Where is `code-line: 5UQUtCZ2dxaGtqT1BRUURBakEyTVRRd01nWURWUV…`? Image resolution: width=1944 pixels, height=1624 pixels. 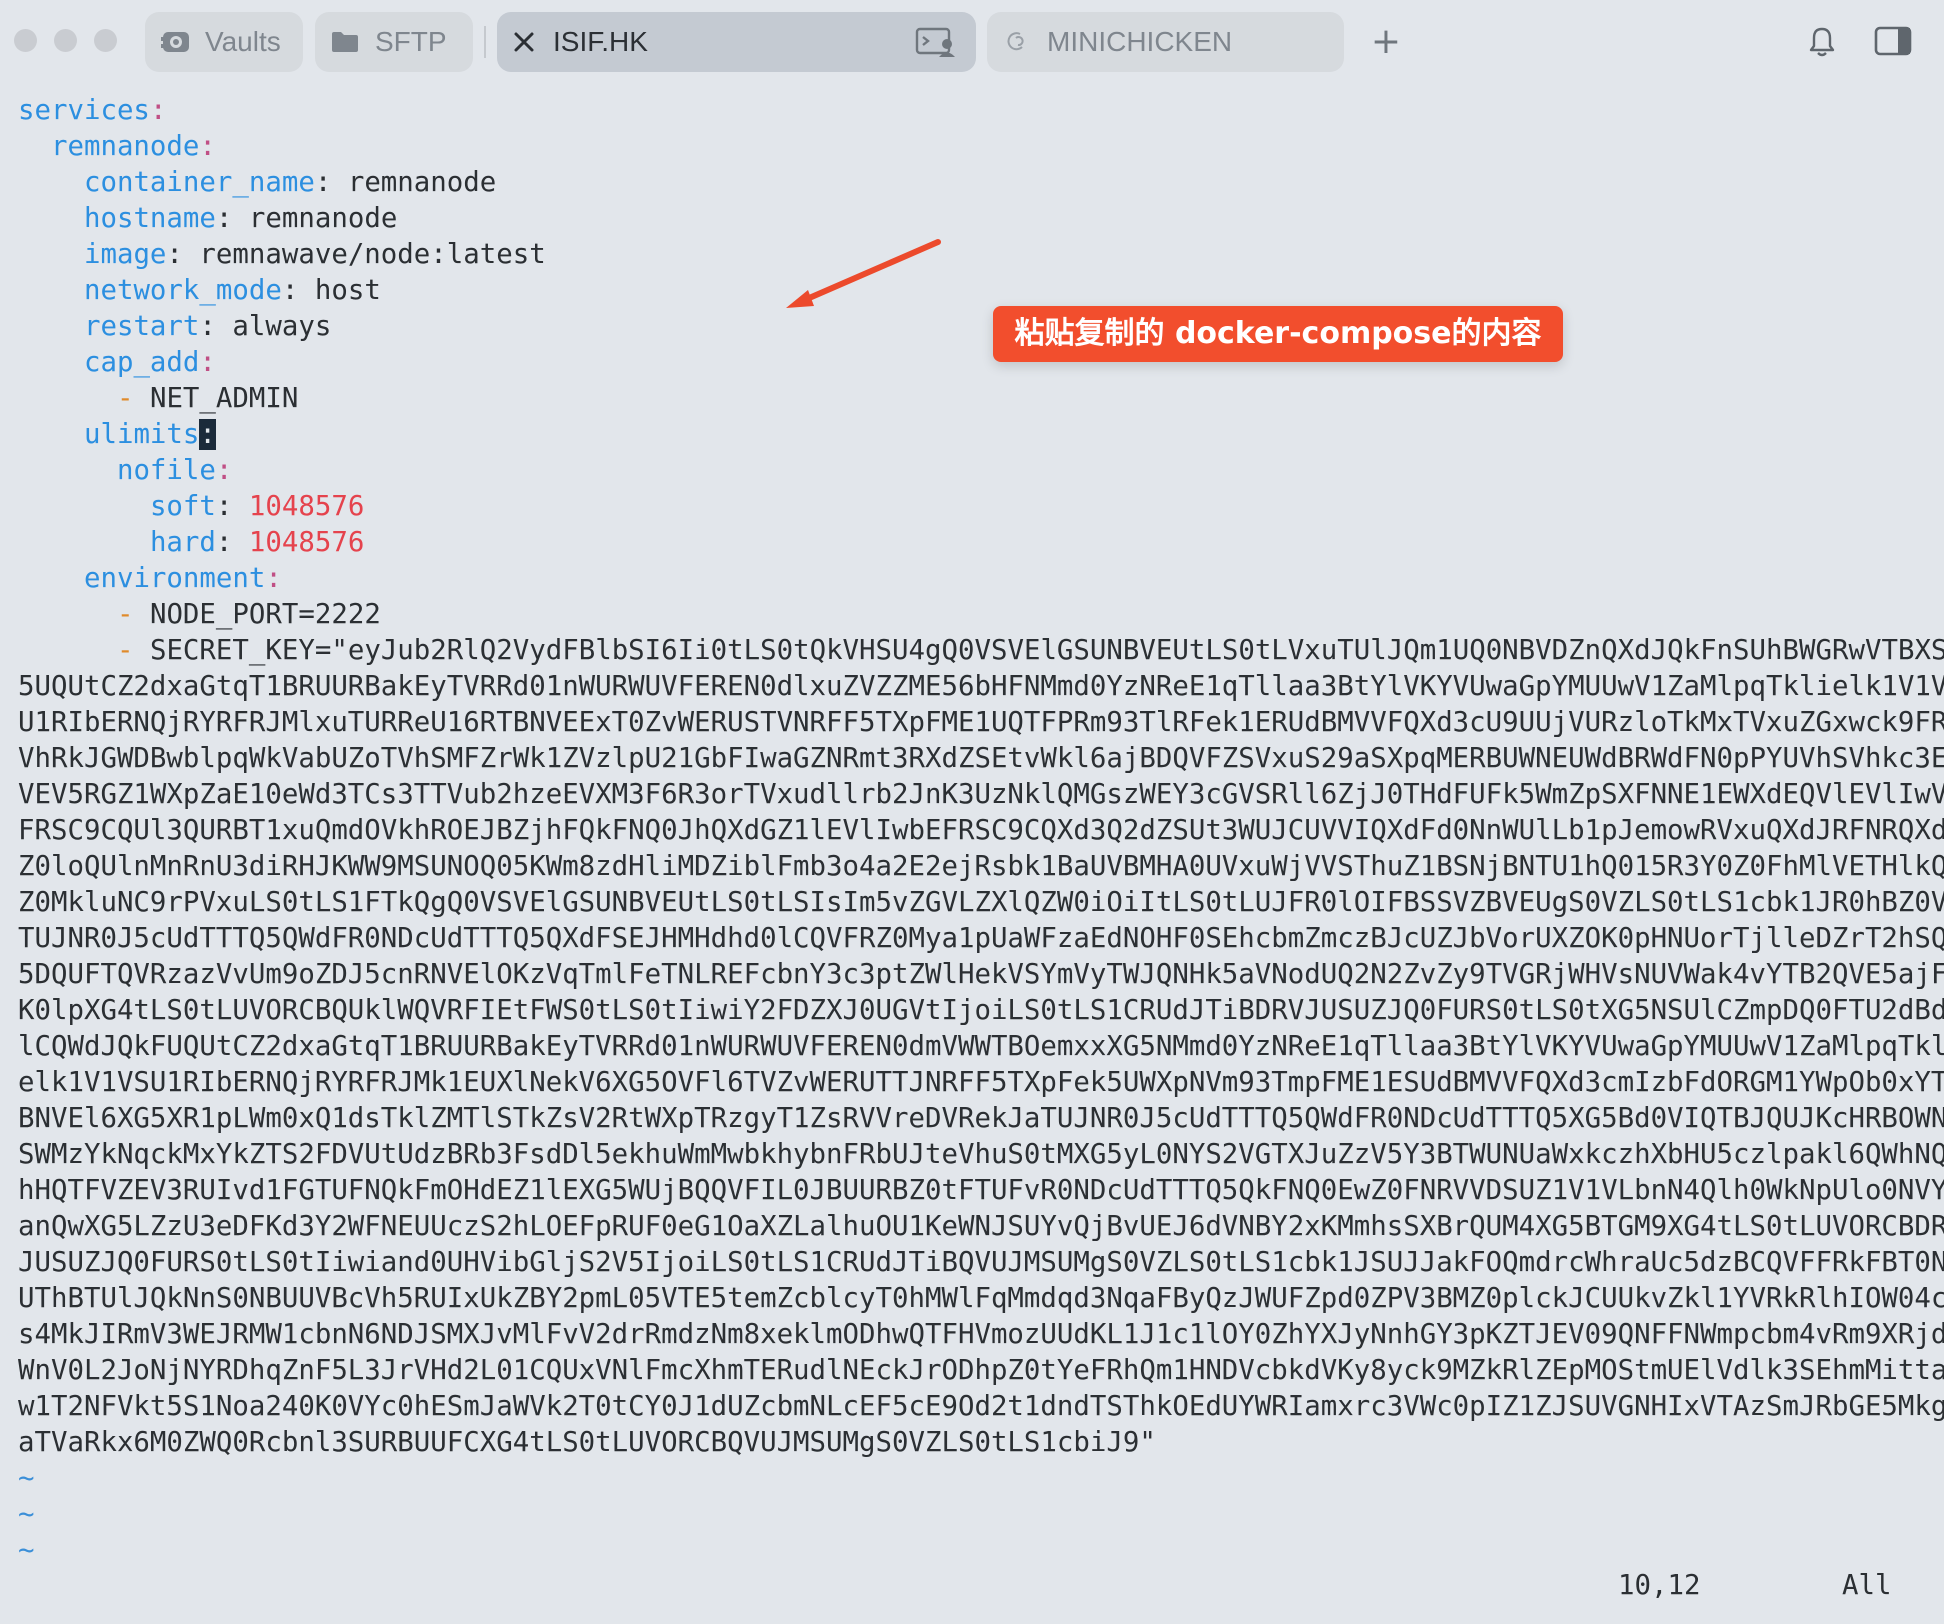 code-line: 5UQUtCZ2dxaGtqT1BRUURBakEyTVRRd01nWURWUV… is located at coordinates (981, 686).